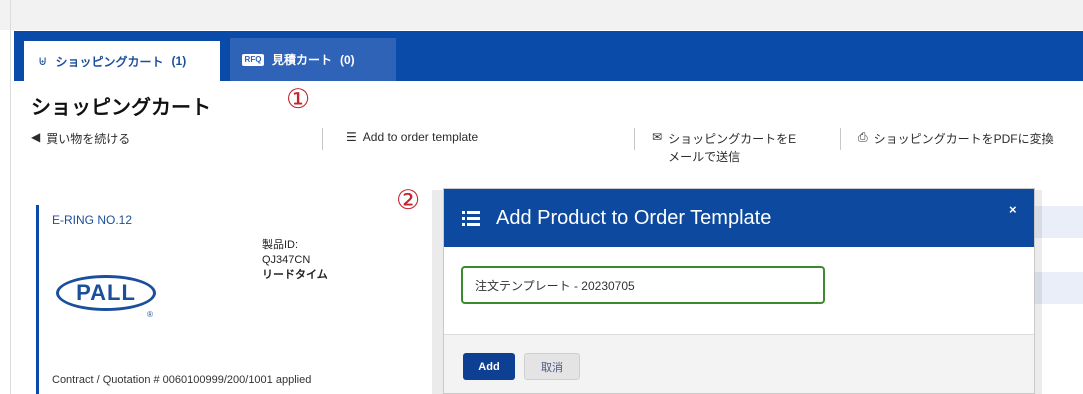  Describe the element at coordinates (739, 363) in the screenshot. I see `dialog-footer: Add 取消` at that location.